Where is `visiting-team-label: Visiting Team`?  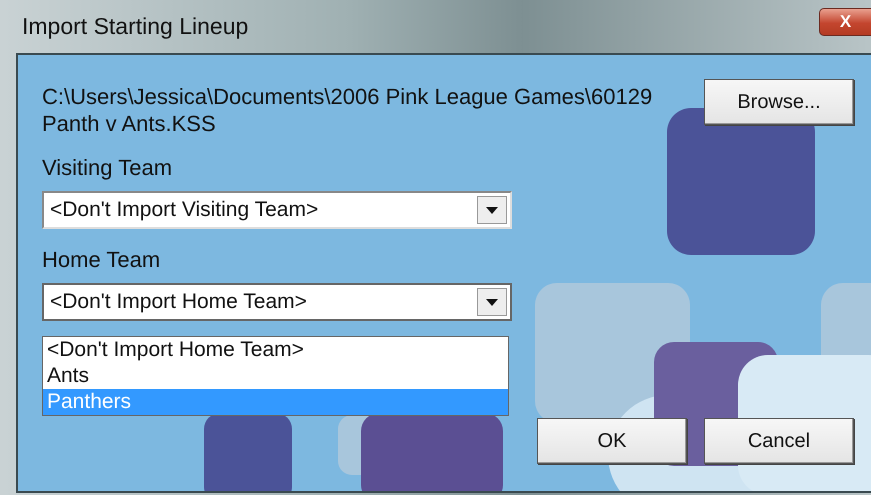
visiting-team-label: Visiting Team is located at coordinates (108, 168).